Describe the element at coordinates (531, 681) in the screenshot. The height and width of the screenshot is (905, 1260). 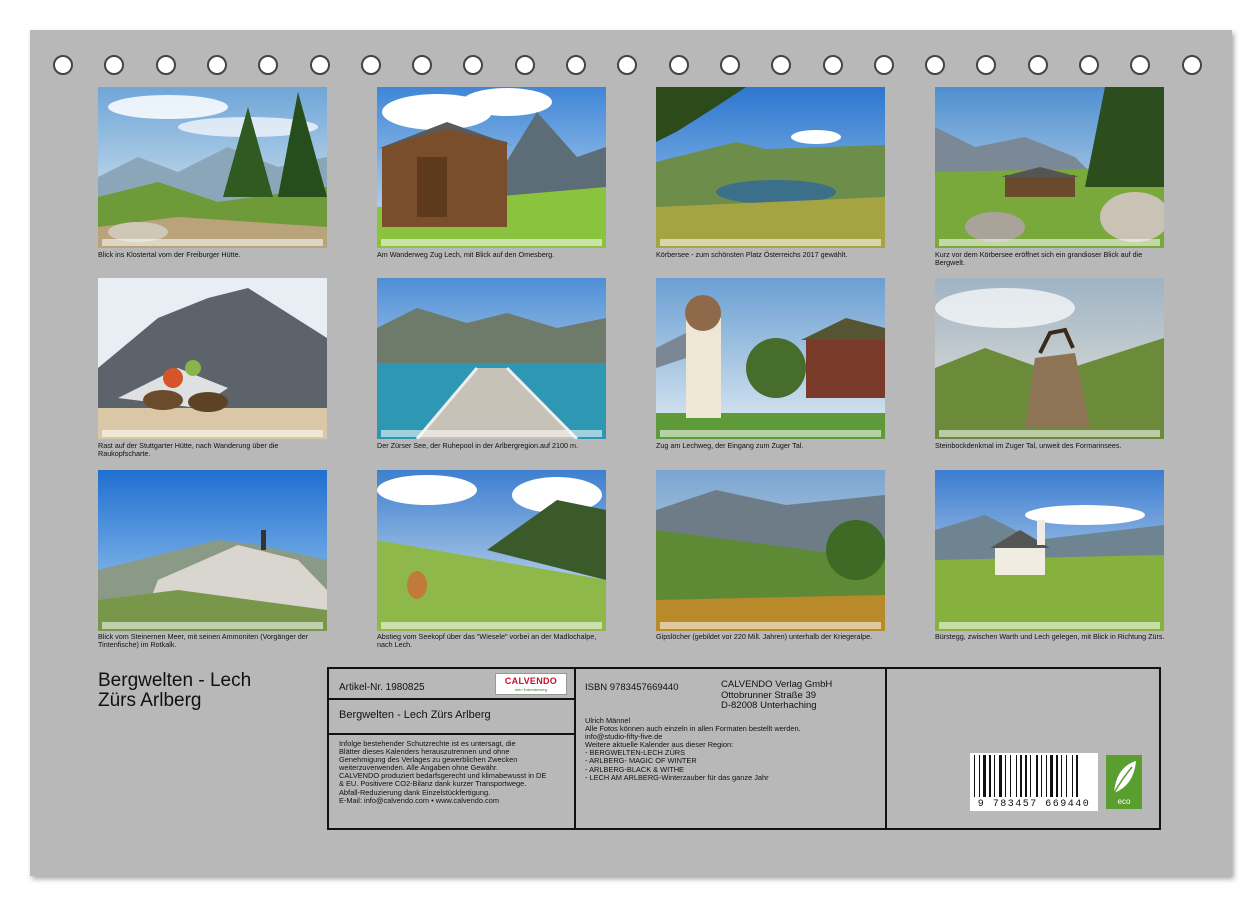
I see `logo-text: CALVENDO` at that location.